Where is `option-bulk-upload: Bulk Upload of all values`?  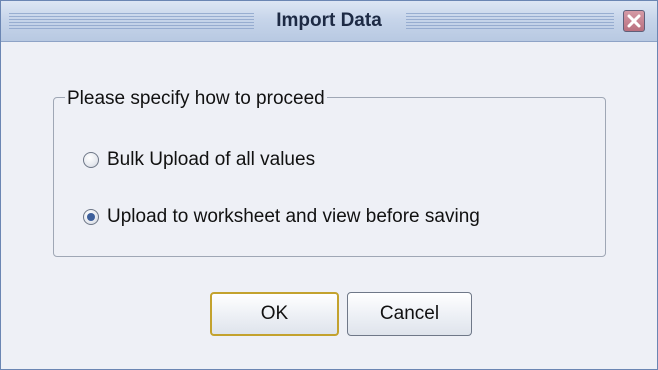
option-bulk-upload: Bulk Upload of all values is located at coordinates (199, 160).